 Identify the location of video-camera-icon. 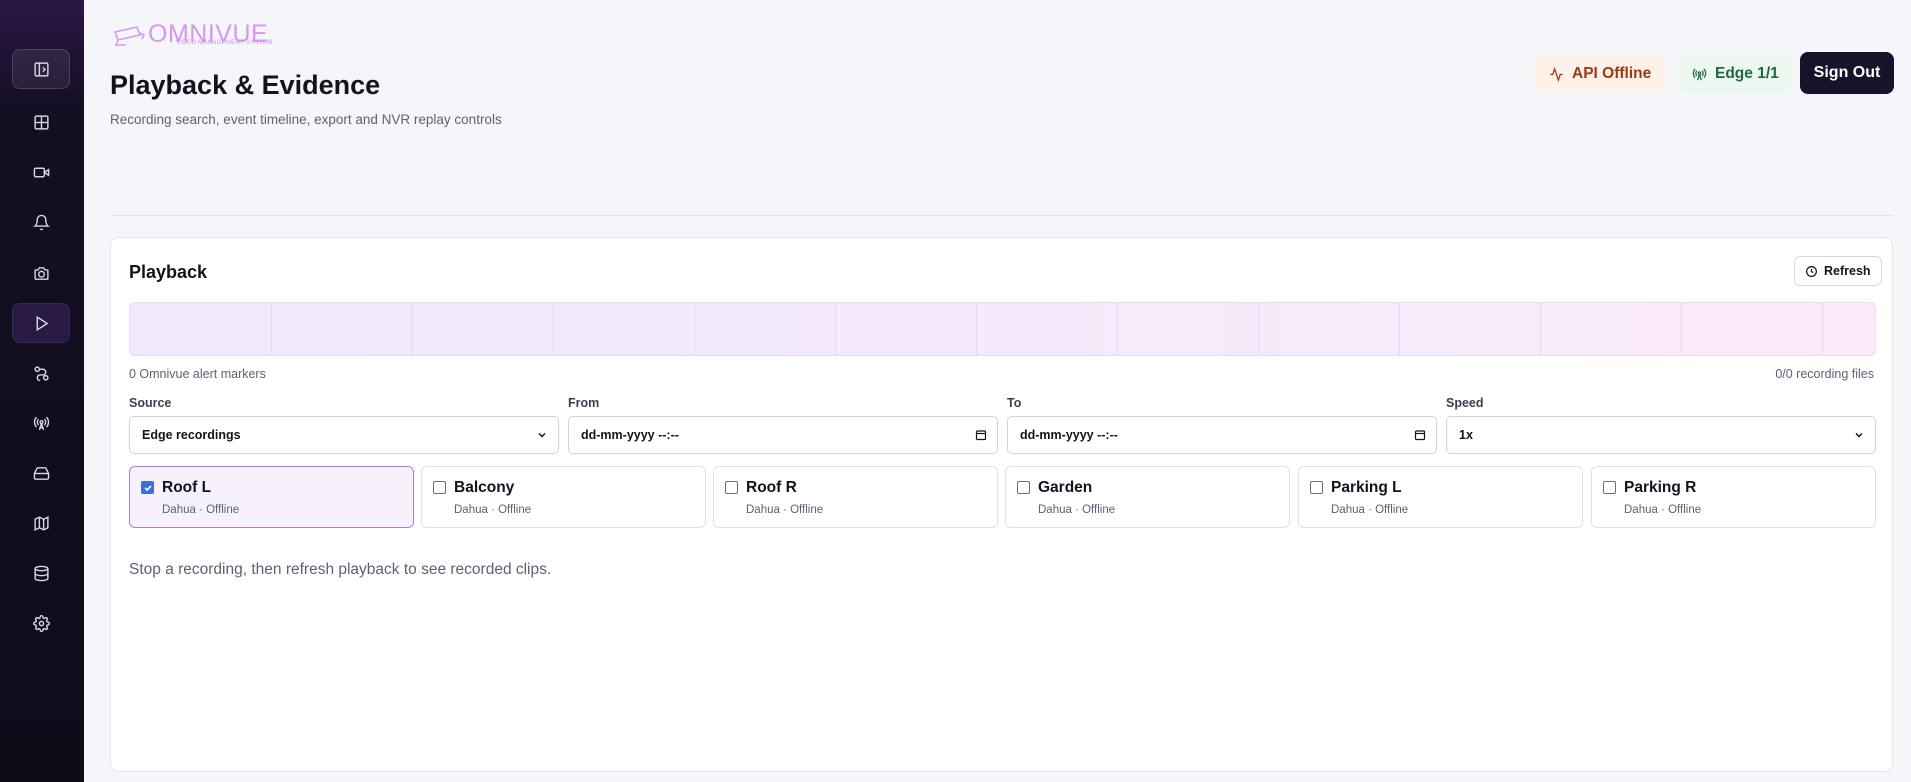
(41, 172).